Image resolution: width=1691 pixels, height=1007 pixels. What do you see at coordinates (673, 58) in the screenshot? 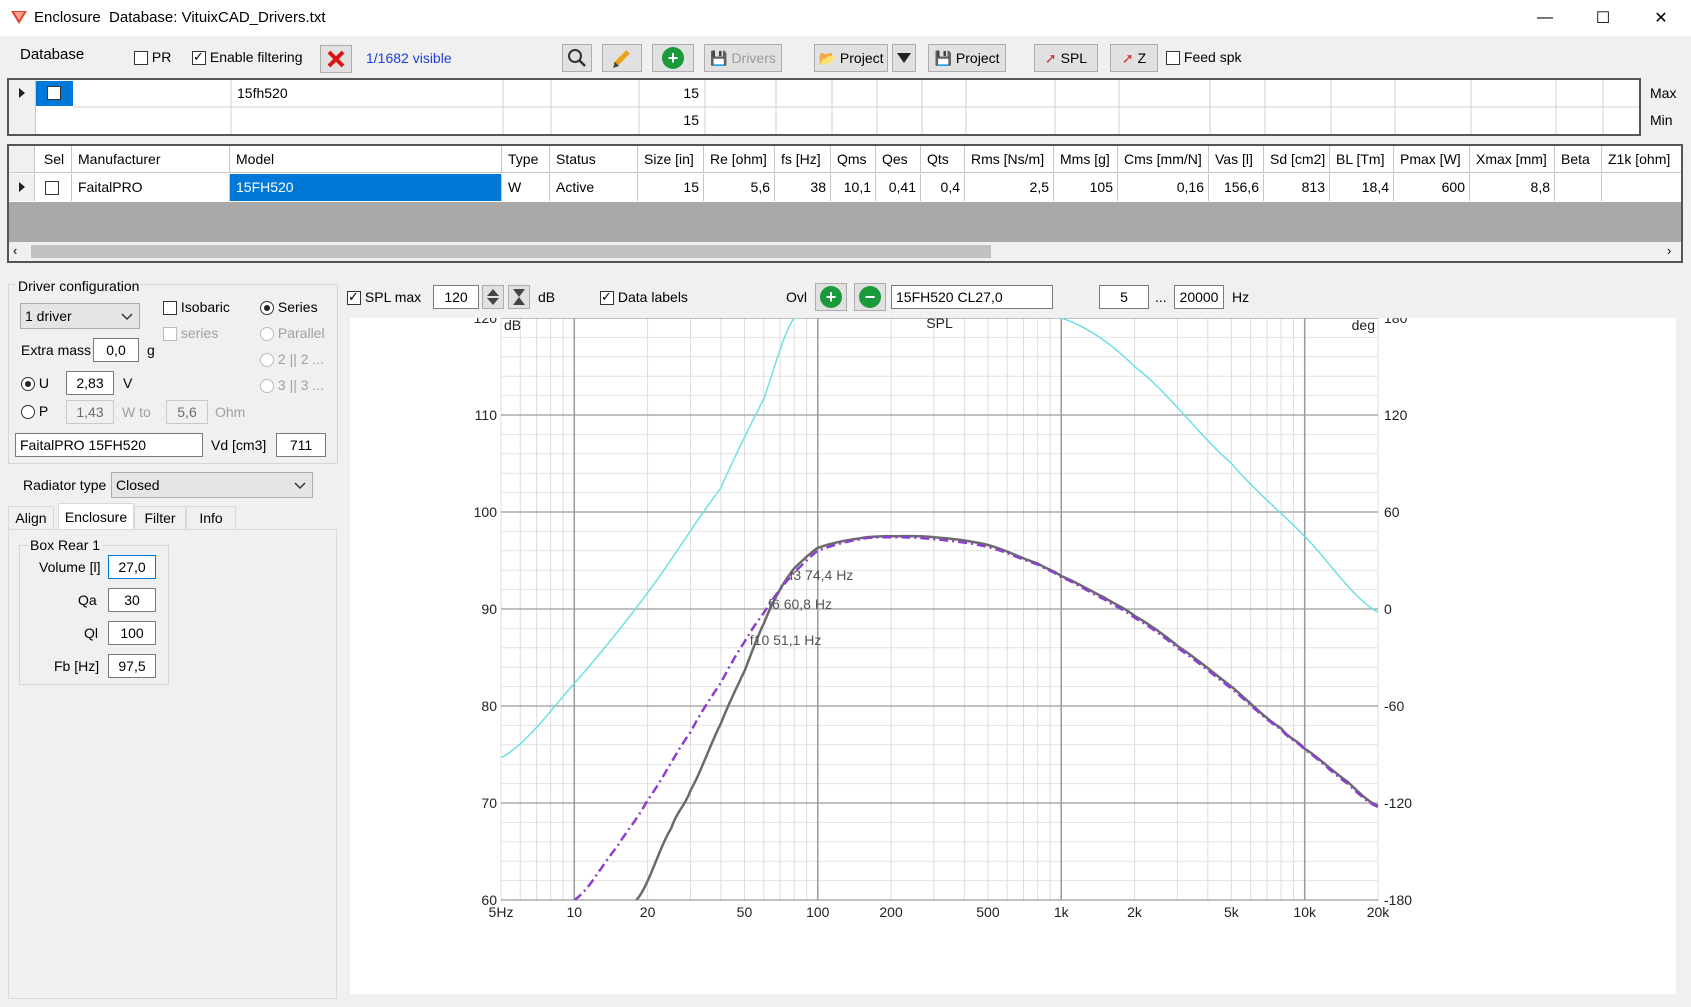
I see `add-driver-button: +` at bounding box center [673, 58].